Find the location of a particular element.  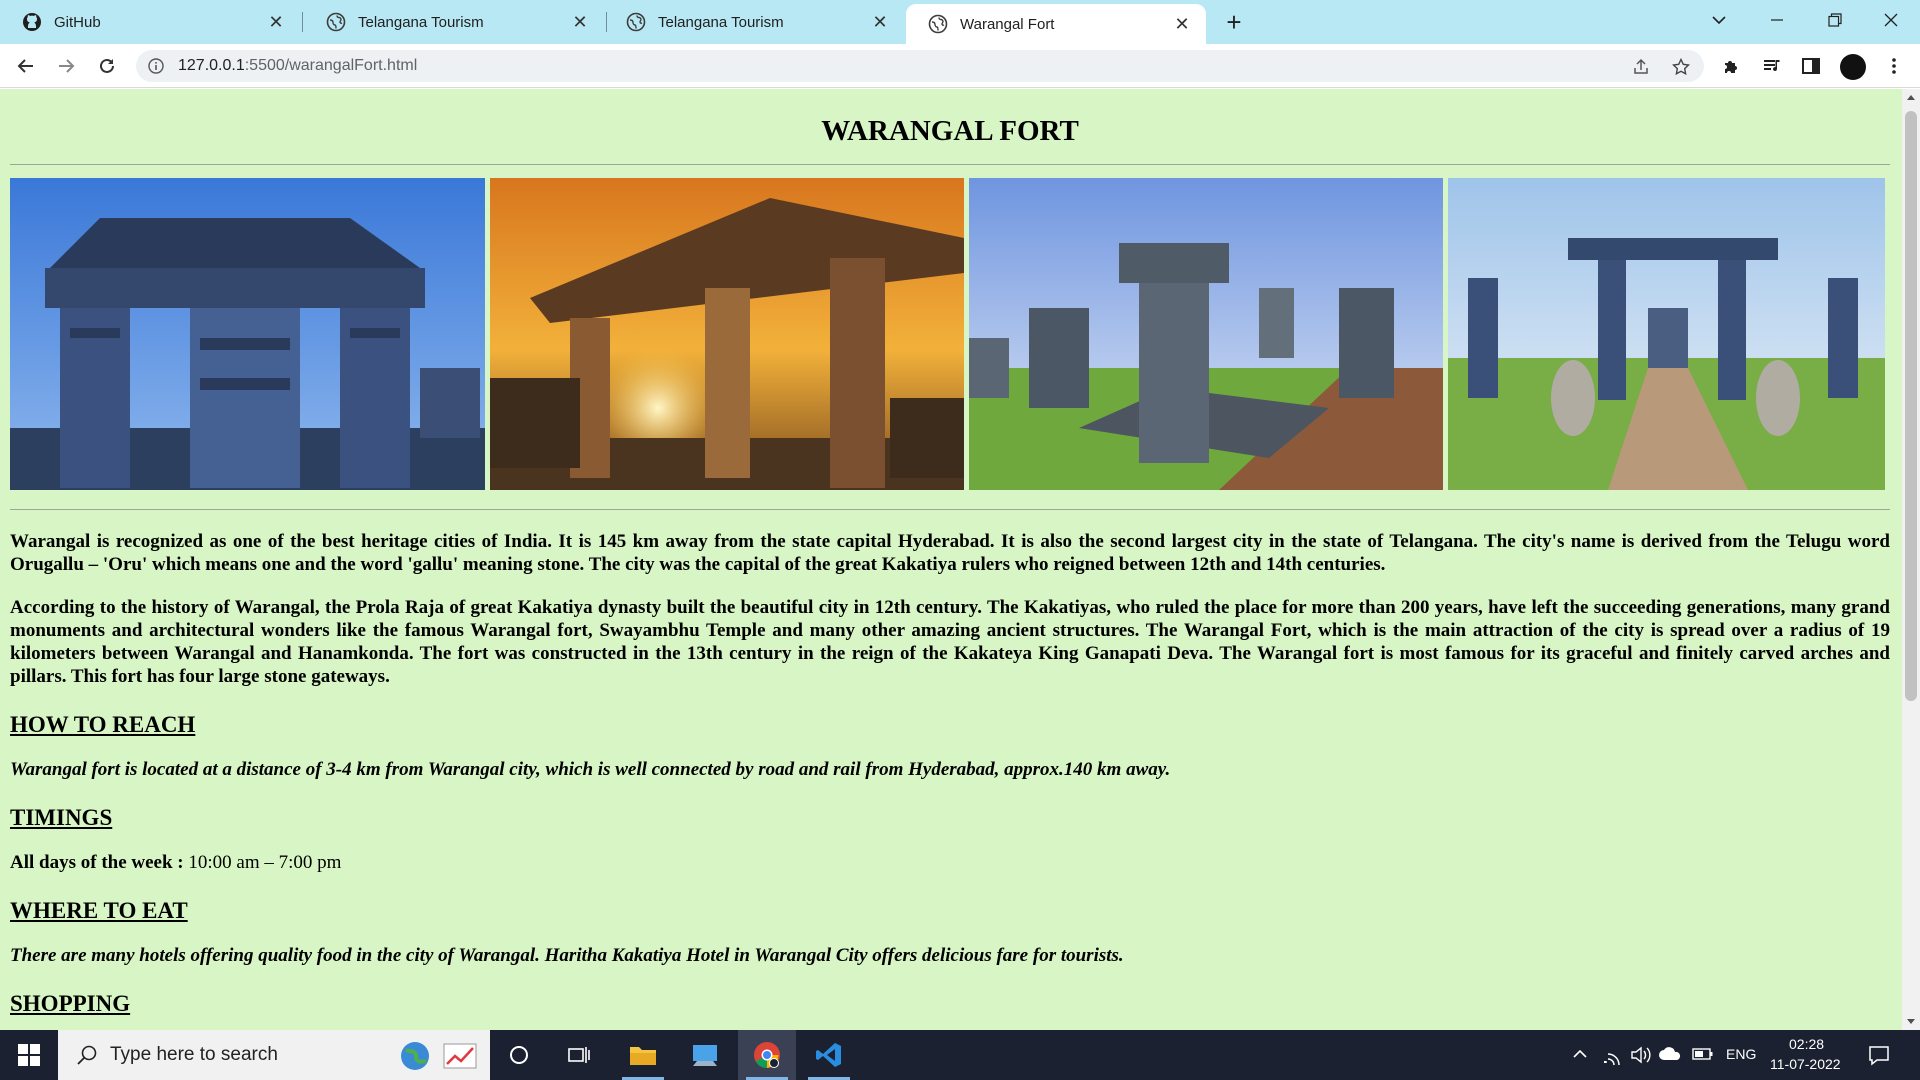

extensions-puzzle-icon is located at coordinates (1732, 66).